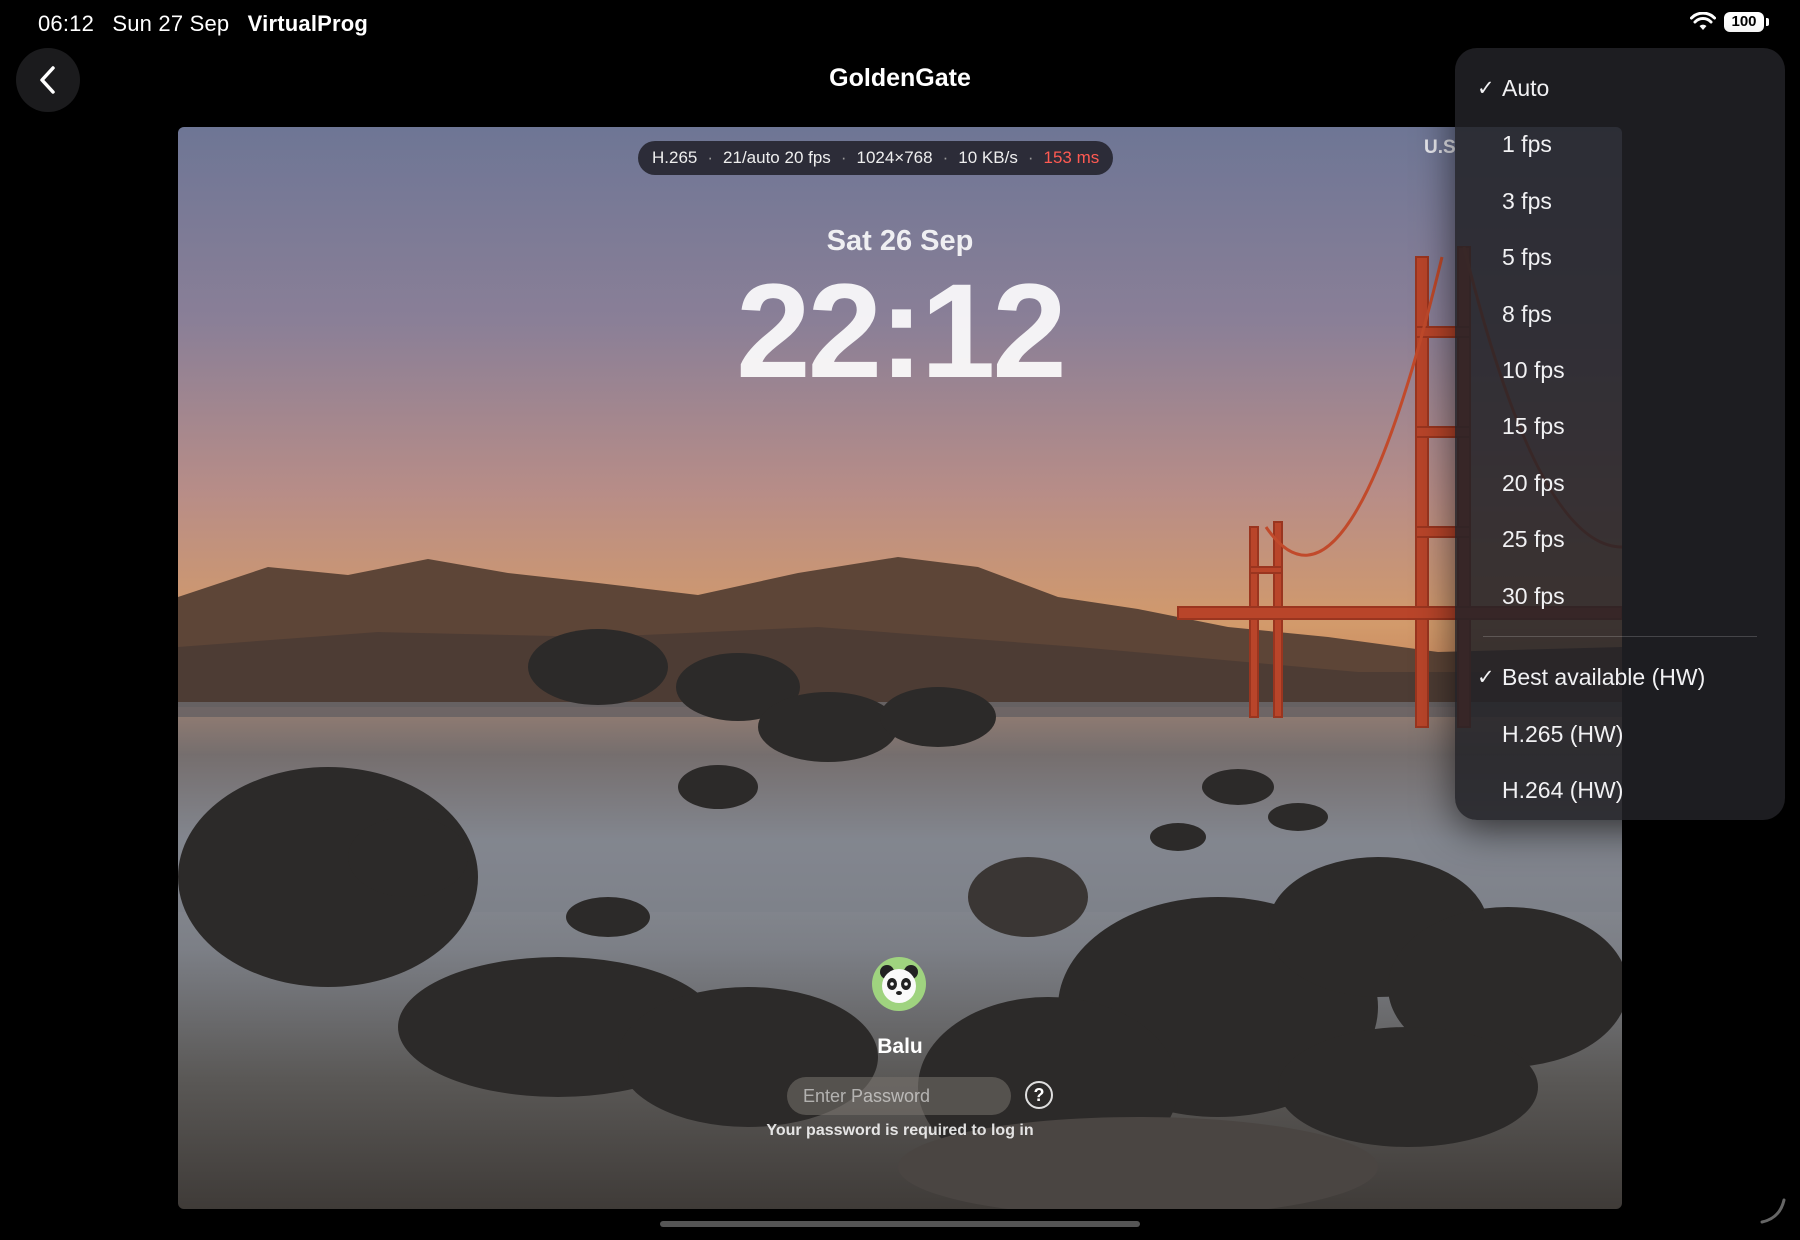  What do you see at coordinates (899, 1096) in the screenshot?
I see `password-input` at bounding box center [899, 1096].